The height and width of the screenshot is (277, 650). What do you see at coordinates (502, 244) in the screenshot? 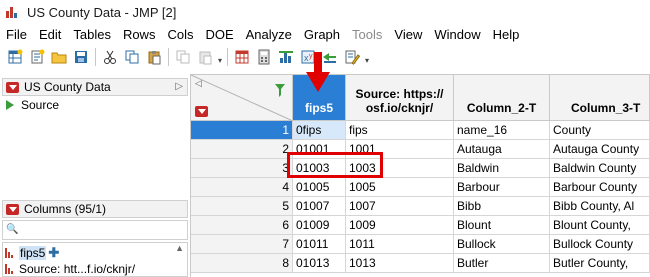
I see `table-cell: Bullock` at bounding box center [502, 244].